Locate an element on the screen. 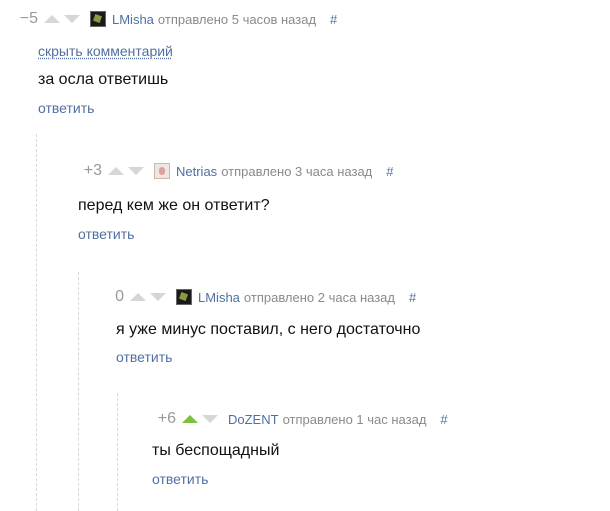 The image size is (610, 511). posted-time: отправлено 3 часа назад is located at coordinates (297, 171).